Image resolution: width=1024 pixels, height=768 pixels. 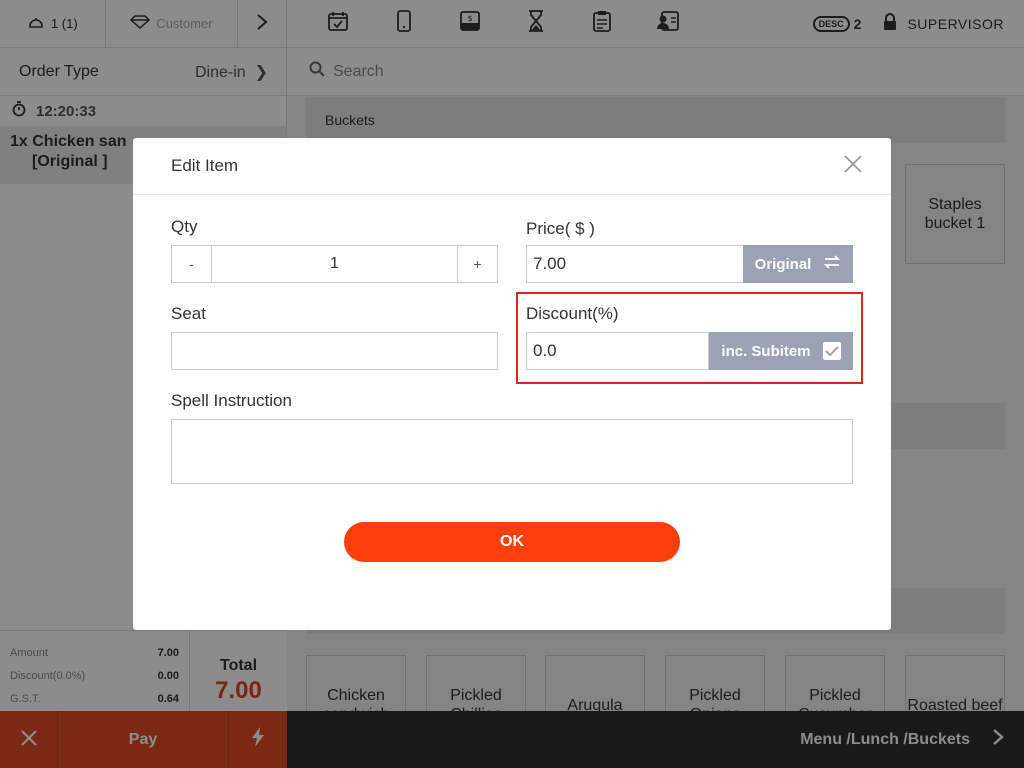 I want to click on price-label: Price( $ ), so click(x=560, y=228).